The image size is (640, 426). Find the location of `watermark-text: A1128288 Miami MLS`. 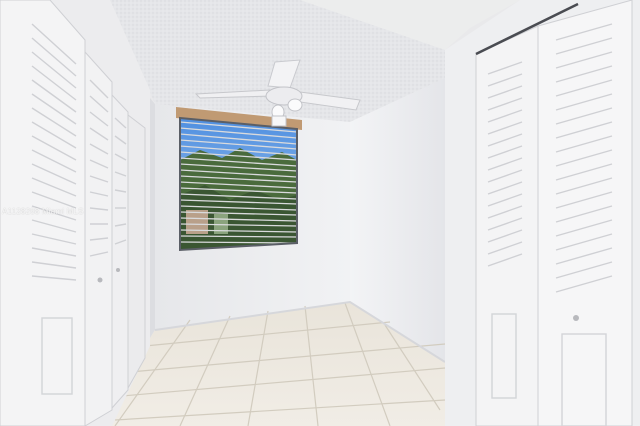

watermark-text: A1128288 Miami MLS is located at coordinates (43, 211).